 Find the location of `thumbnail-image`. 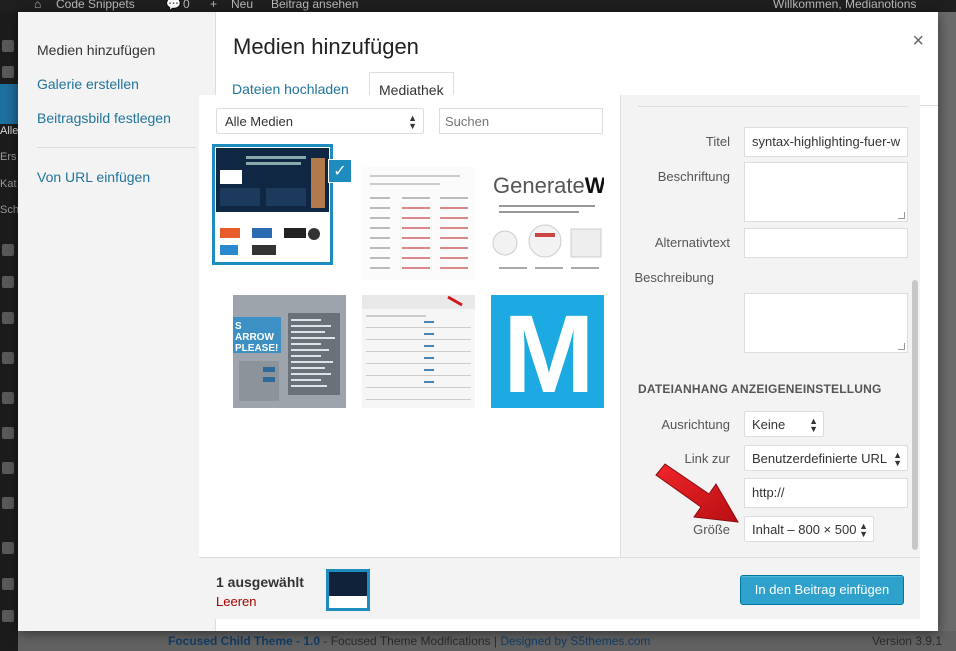

thumbnail-image is located at coordinates (348, 602).